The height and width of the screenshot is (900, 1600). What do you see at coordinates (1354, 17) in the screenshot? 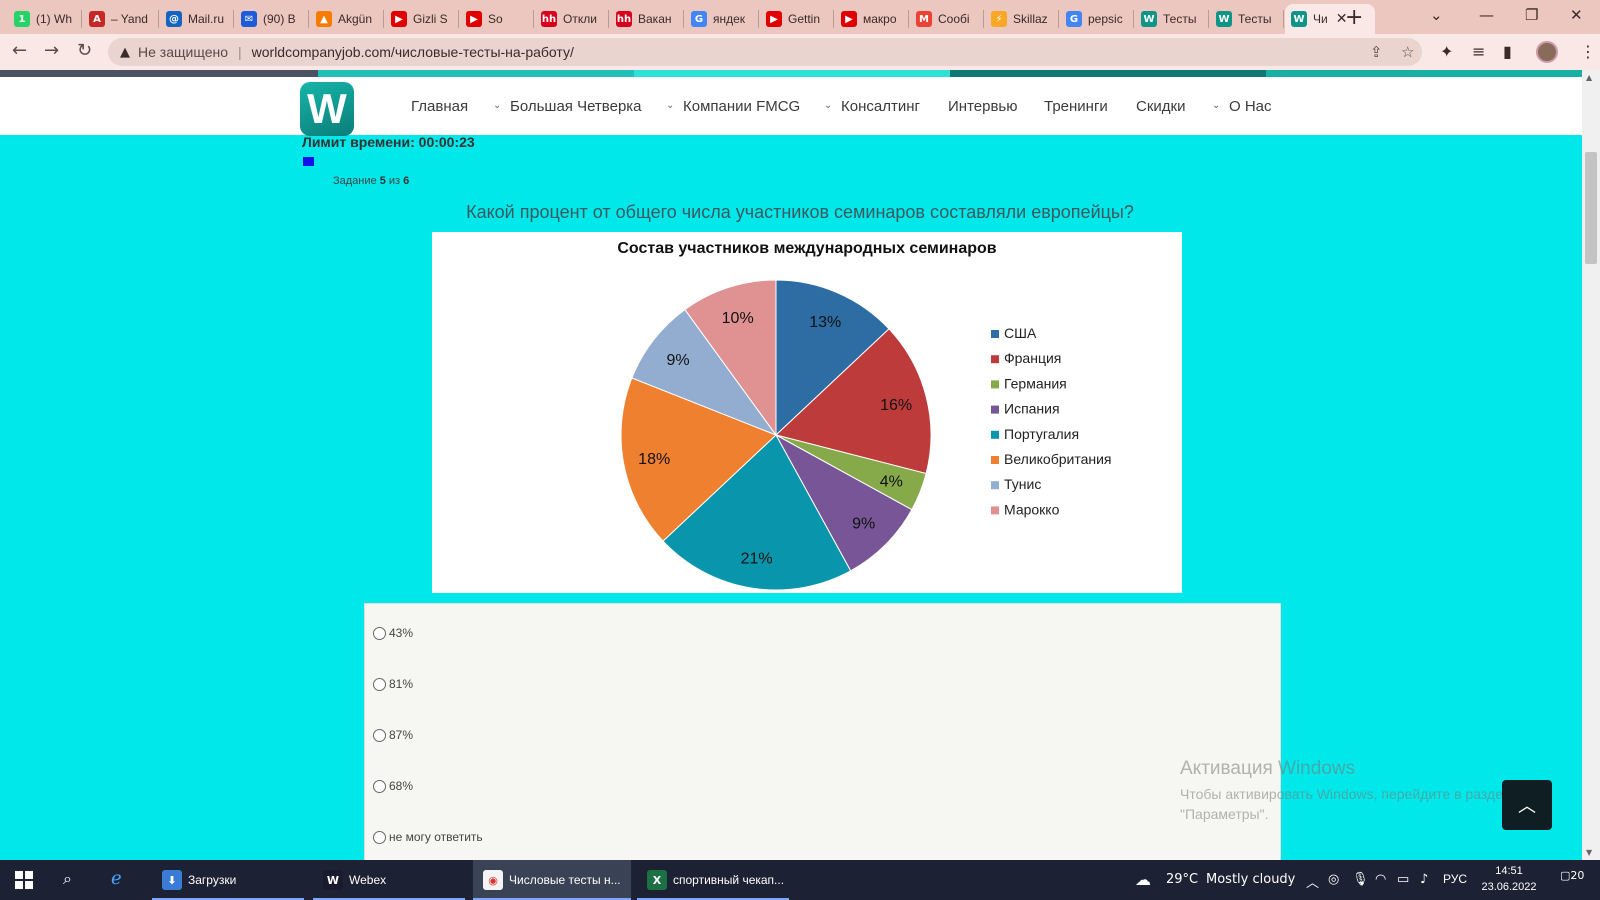
I see `new-tab-button: +` at bounding box center [1354, 17].